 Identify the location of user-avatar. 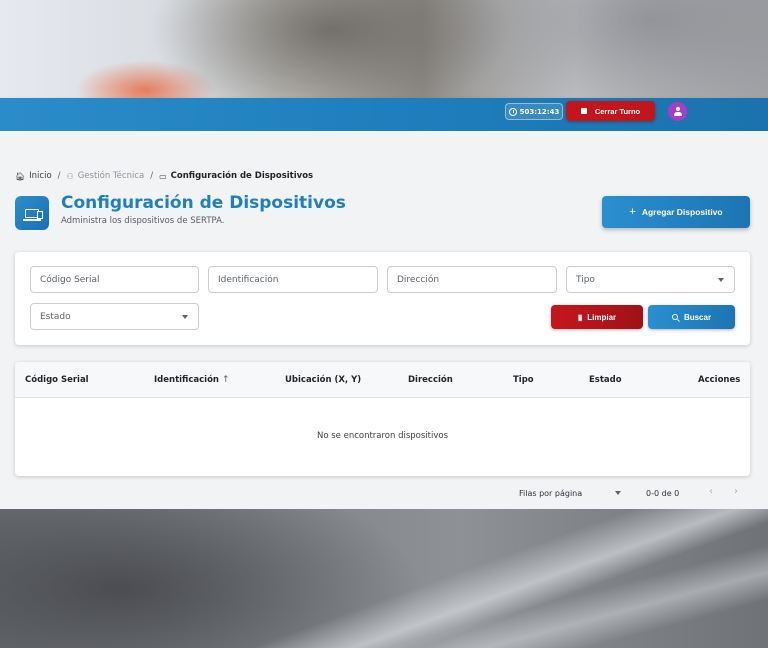
(677, 111).